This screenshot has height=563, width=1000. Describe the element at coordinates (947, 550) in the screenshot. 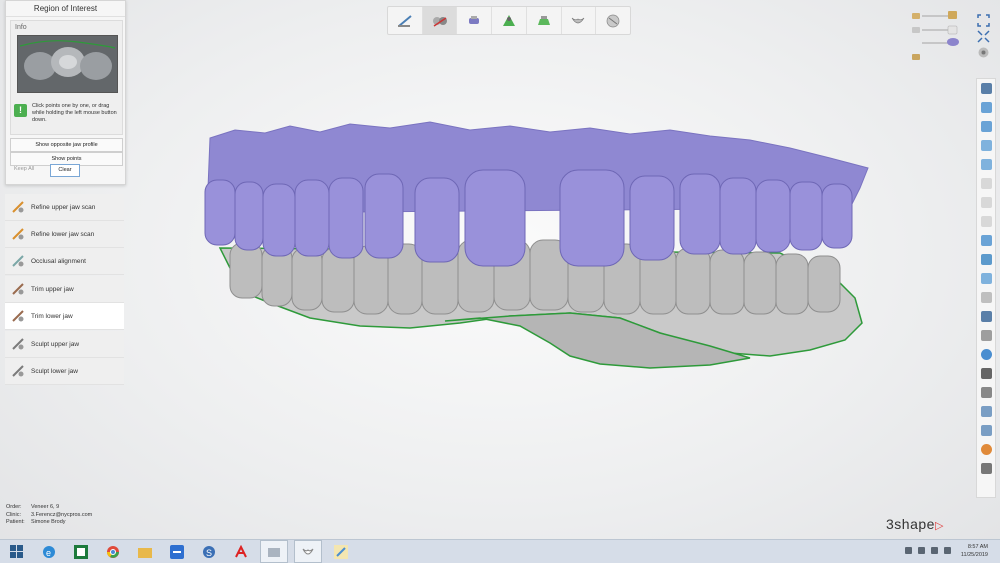

I see `tray-battery-icon` at that location.